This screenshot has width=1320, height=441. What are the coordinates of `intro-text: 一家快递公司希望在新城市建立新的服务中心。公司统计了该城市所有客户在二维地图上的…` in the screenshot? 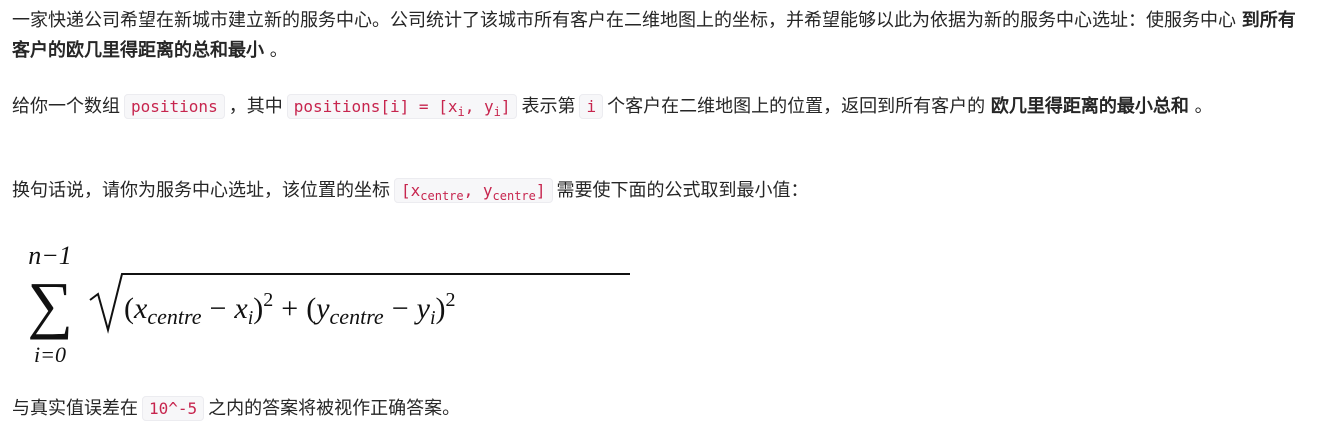 It's located at (627, 20).